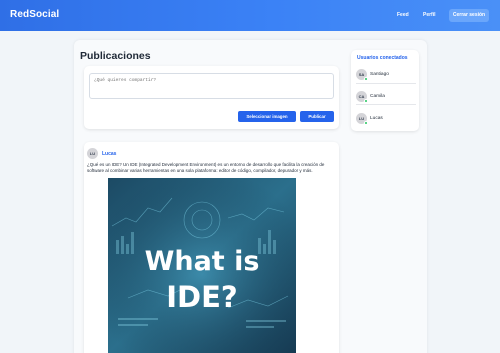 Image resolution: width=500 pixels, height=353 pixels. What do you see at coordinates (267, 116) in the screenshot?
I see `select-image-button: Seleccionar imagen` at bounding box center [267, 116].